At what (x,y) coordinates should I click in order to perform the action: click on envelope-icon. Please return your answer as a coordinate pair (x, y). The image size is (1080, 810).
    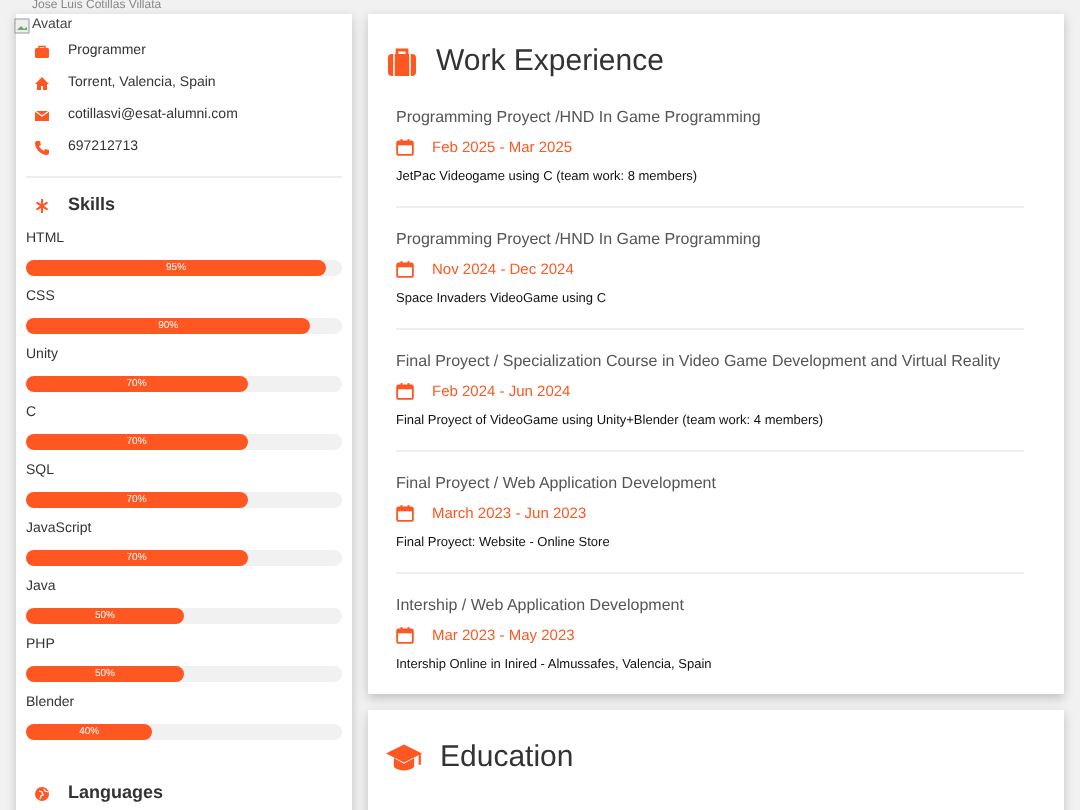
    Looking at the image, I should click on (42, 116).